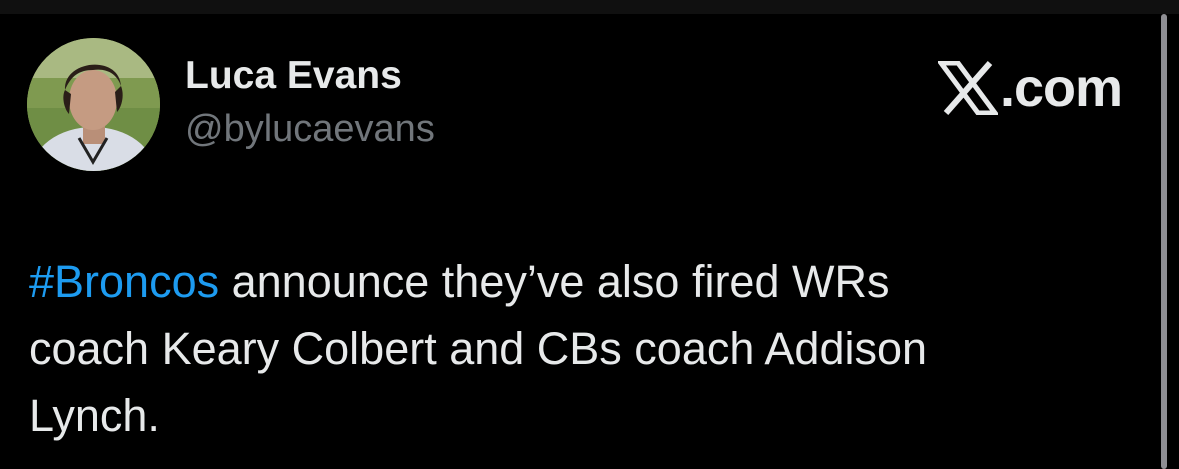  What do you see at coordinates (554, 281) in the screenshot?
I see `tweet-line-1-text: announce they’ve also fired WRs` at bounding box center [554, 281].